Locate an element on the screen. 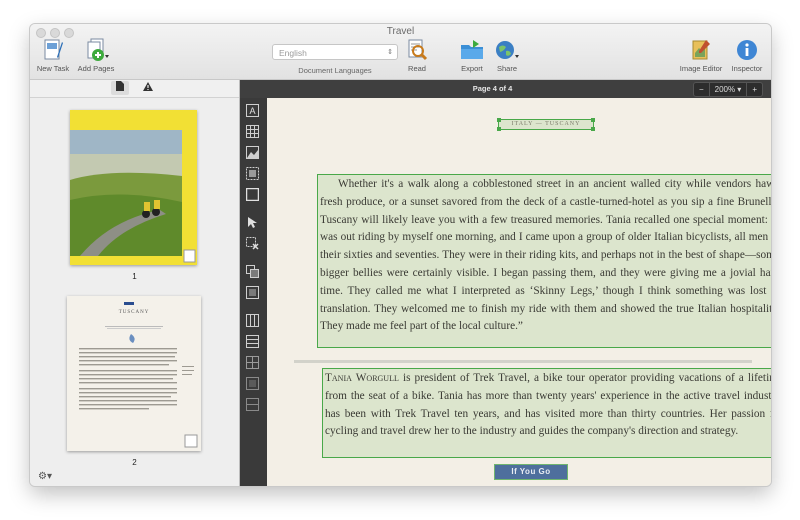  tab-warnings is located at coordinates (148, 88).